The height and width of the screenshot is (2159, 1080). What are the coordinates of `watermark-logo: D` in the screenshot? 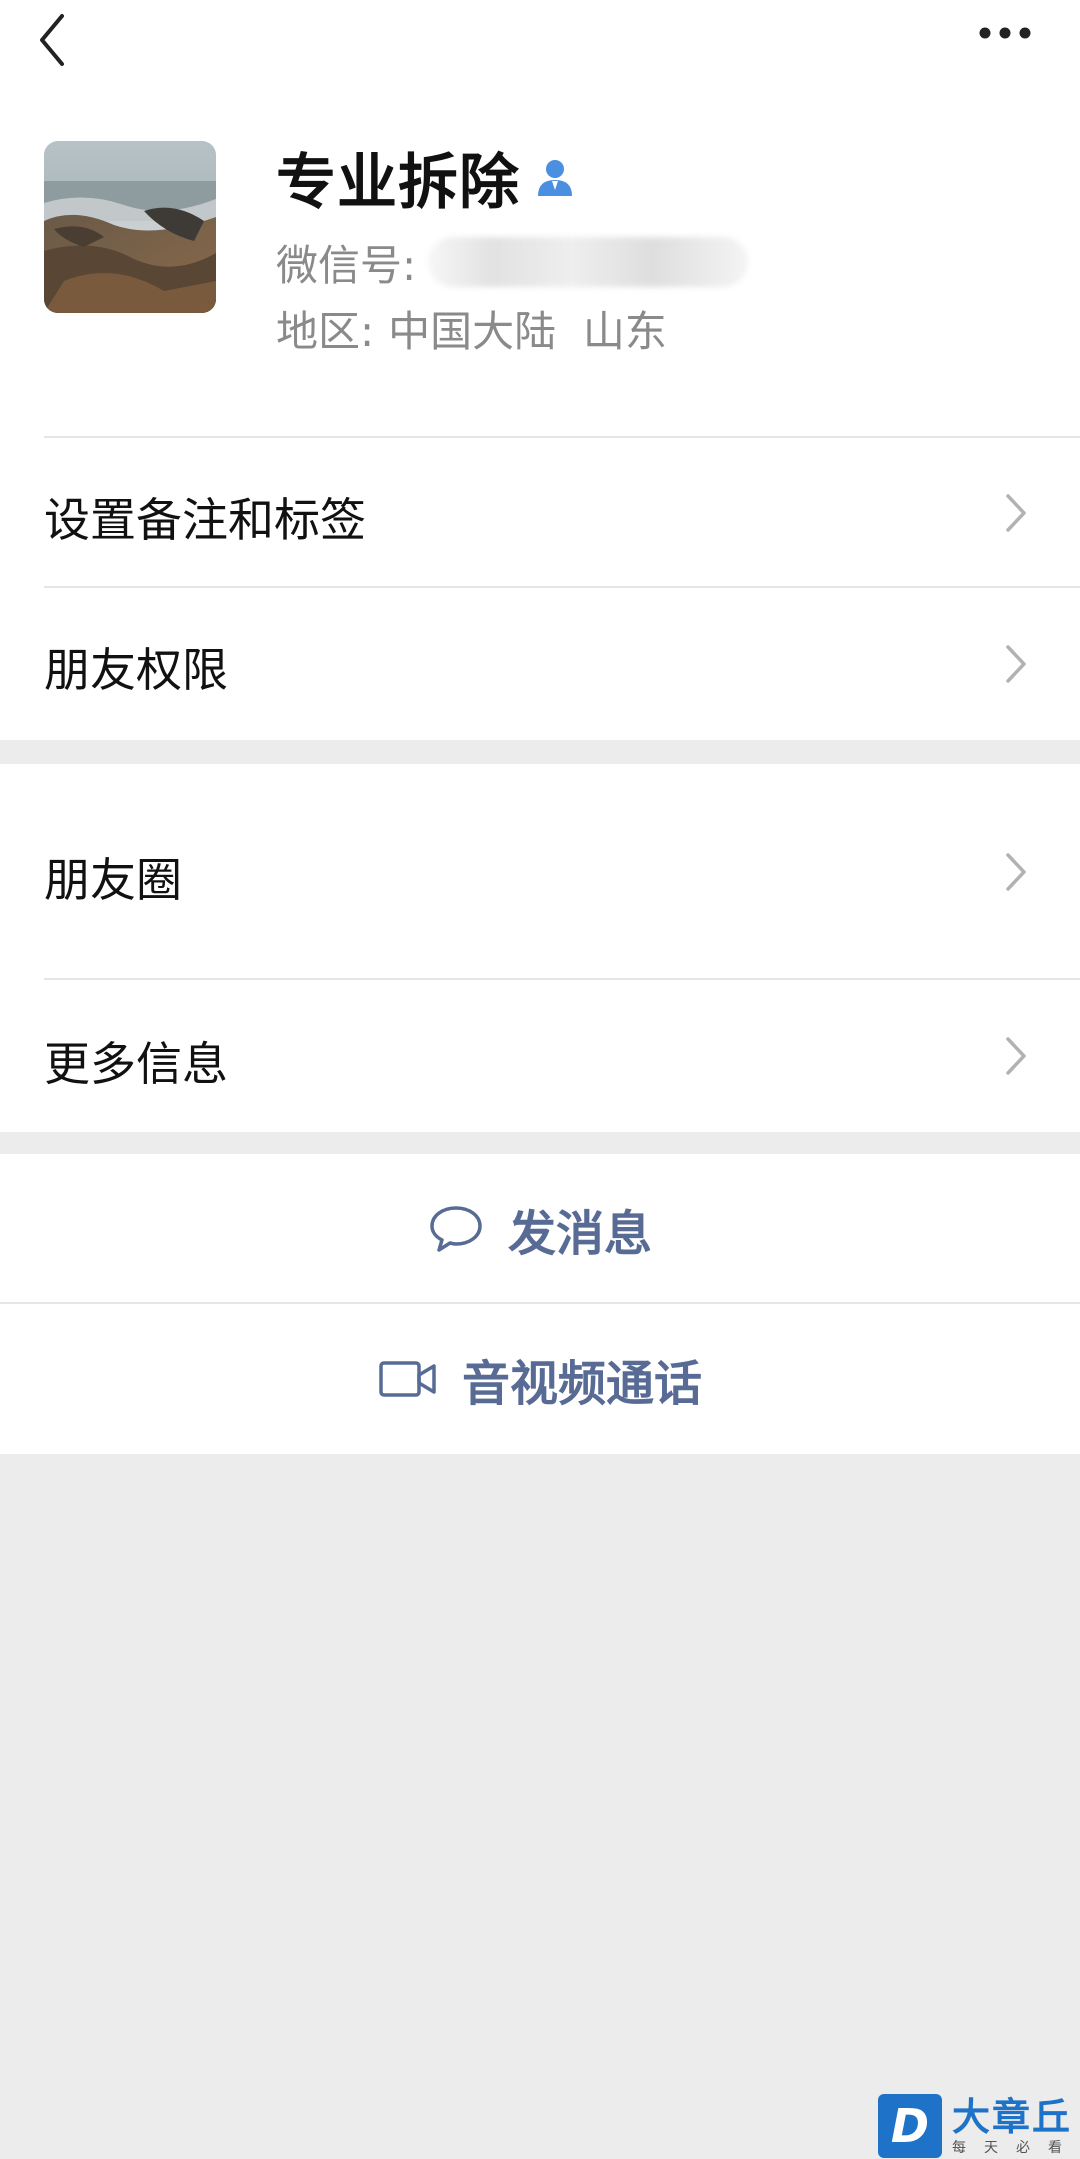 It's located at (910, 2126).